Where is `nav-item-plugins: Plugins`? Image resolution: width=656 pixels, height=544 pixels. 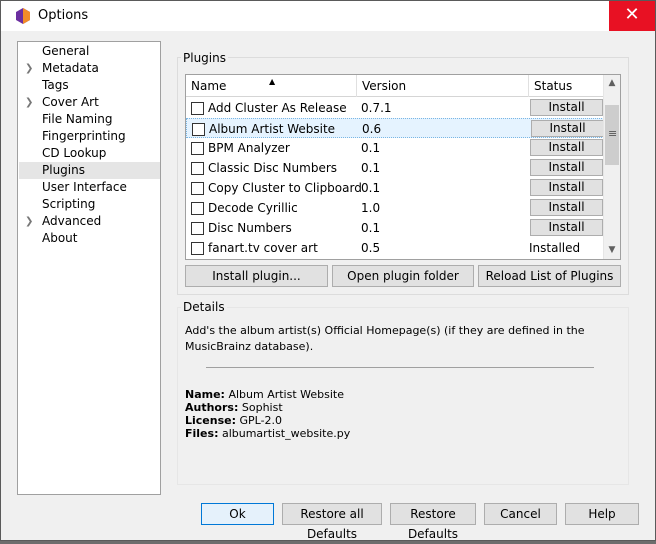
nav-item-plugins: Plugins is located at coordinates (89, 170).